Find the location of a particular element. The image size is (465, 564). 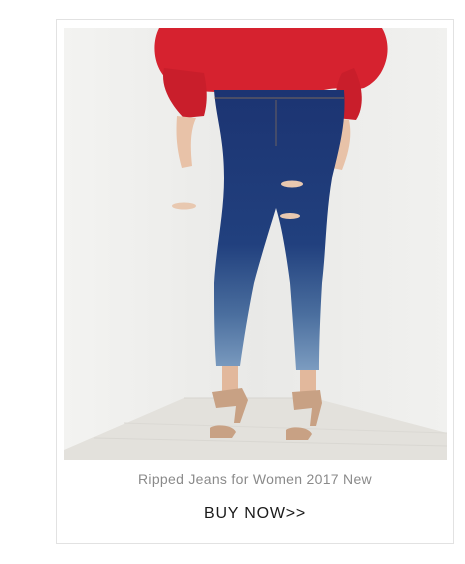

buy-now-button: BUY NOW>> is located at coordinates (255, 514).